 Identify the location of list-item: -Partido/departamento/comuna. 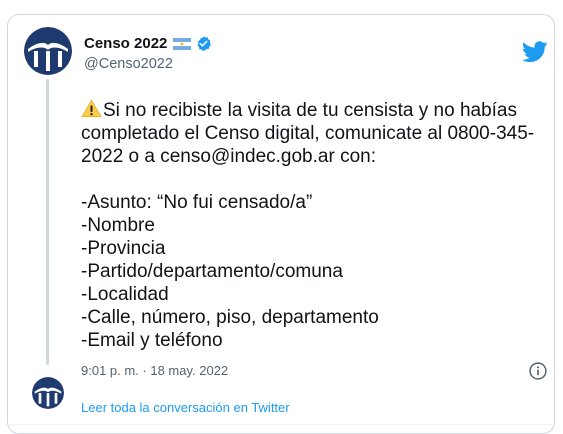
(212, 271).